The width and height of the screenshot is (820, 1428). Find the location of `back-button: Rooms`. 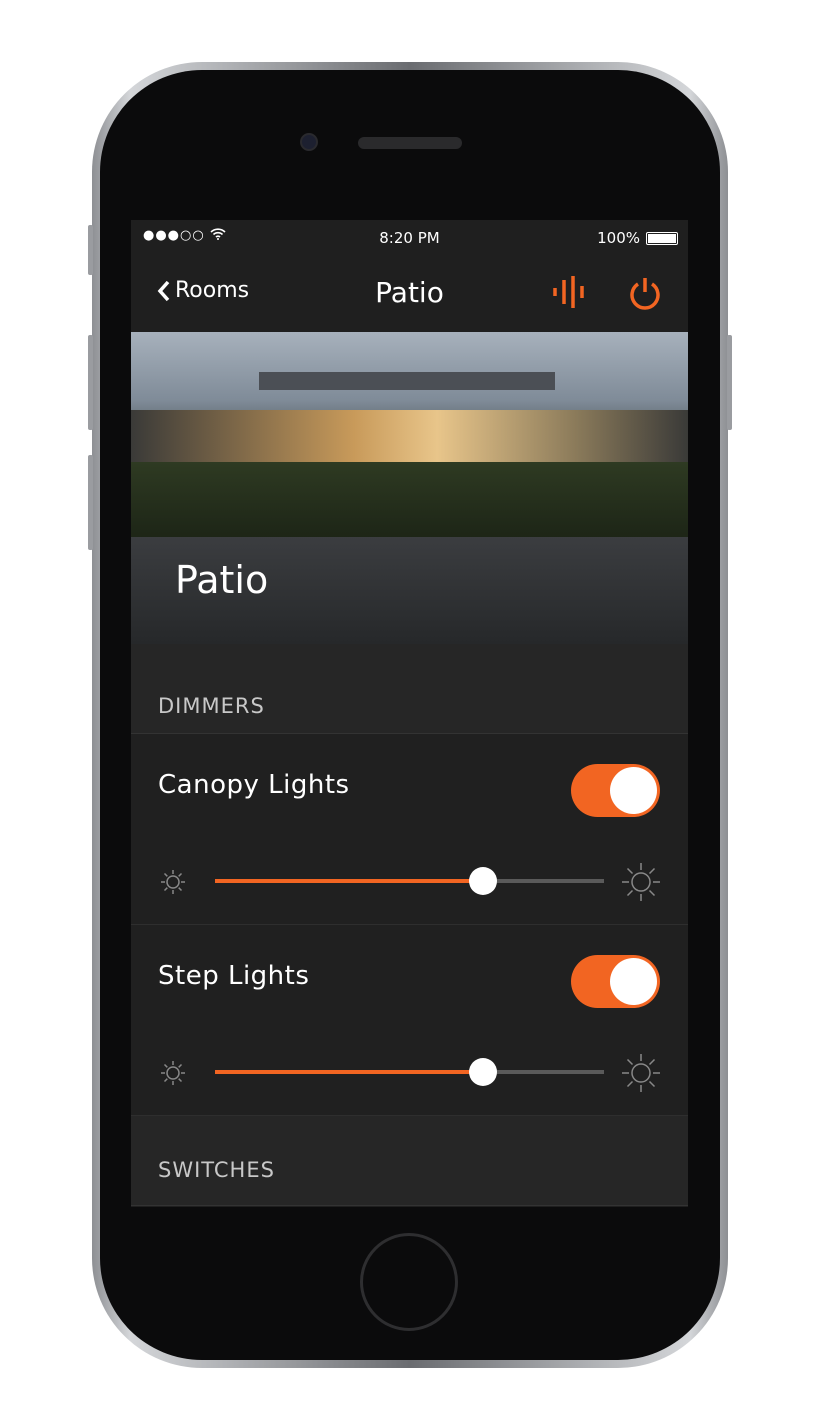

back-button: Rooms is located at coordinates (203, 290).